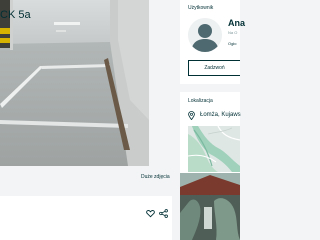 This screenshot has width=320, height=240. I want to click on map-image, so click(214, 149).